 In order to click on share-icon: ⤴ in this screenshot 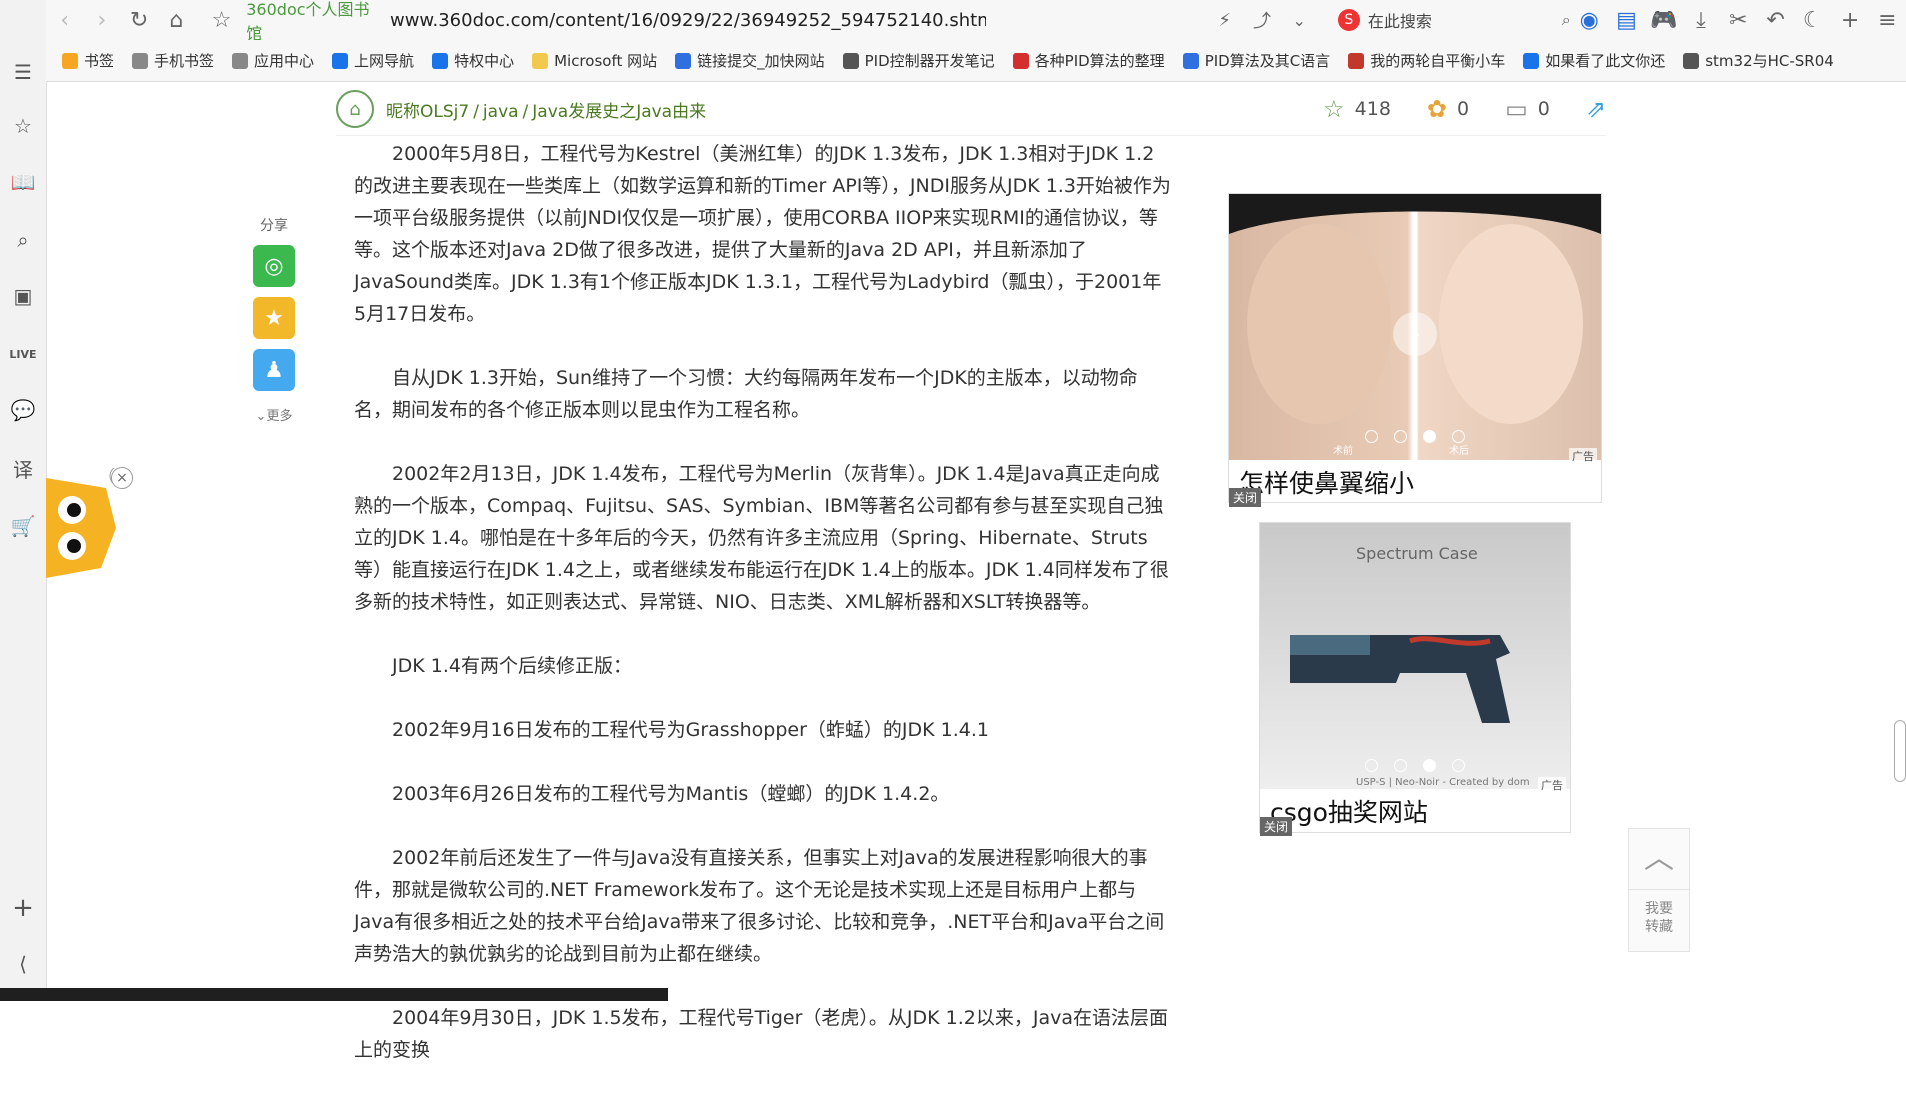, I will do `click(1261, 20)`.